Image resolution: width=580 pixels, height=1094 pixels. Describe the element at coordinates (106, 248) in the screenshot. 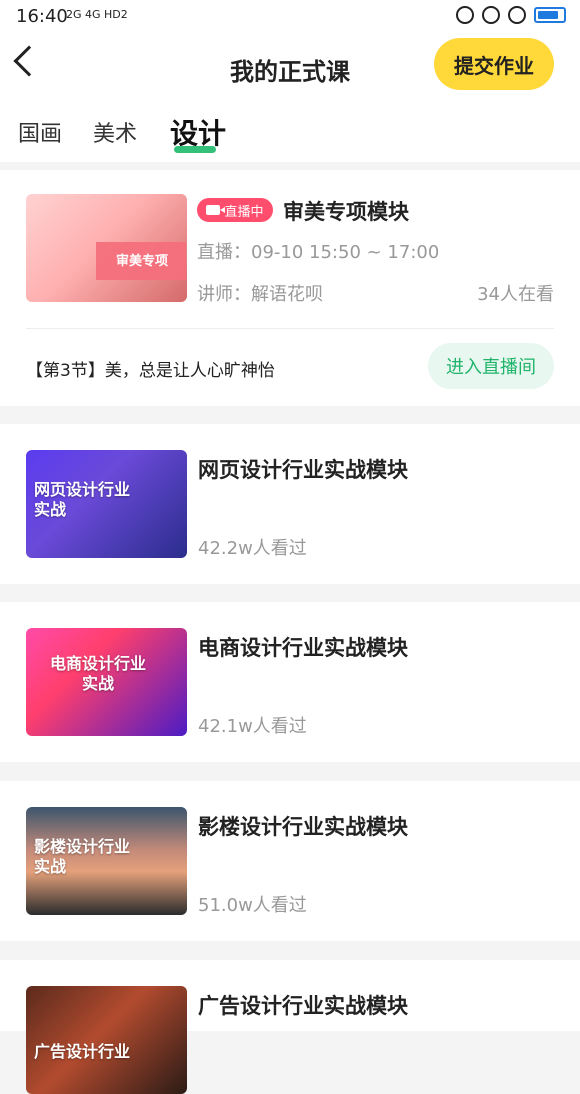

I see `live-thumbnail: 审美专项` at that location.